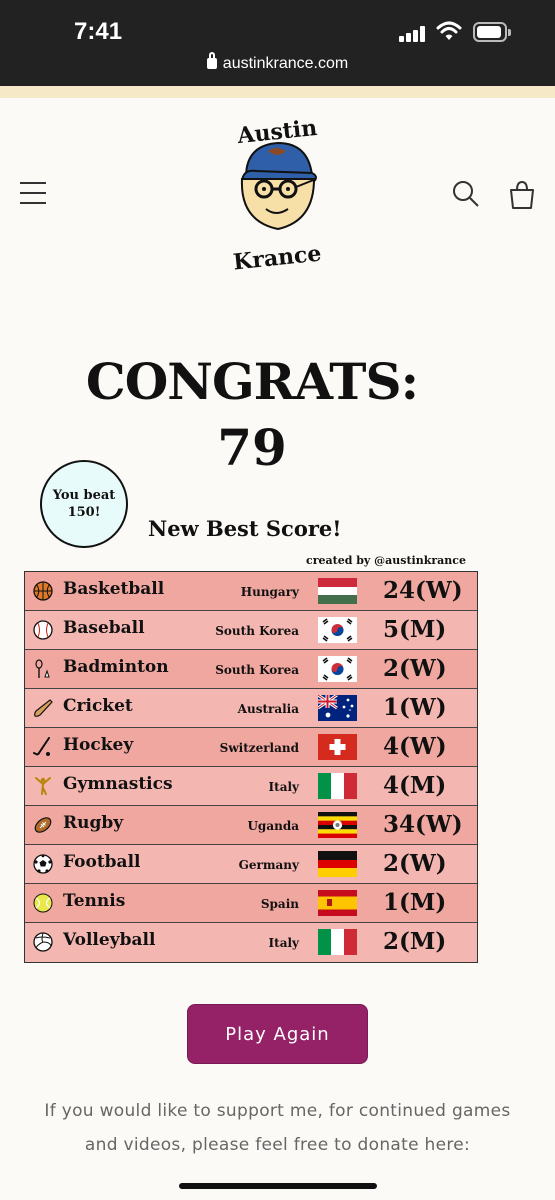  What do you see at coordinates (415, 785) in the screenshot?
I see `medal-result: 4(M)` at bounding box center [415, 785].